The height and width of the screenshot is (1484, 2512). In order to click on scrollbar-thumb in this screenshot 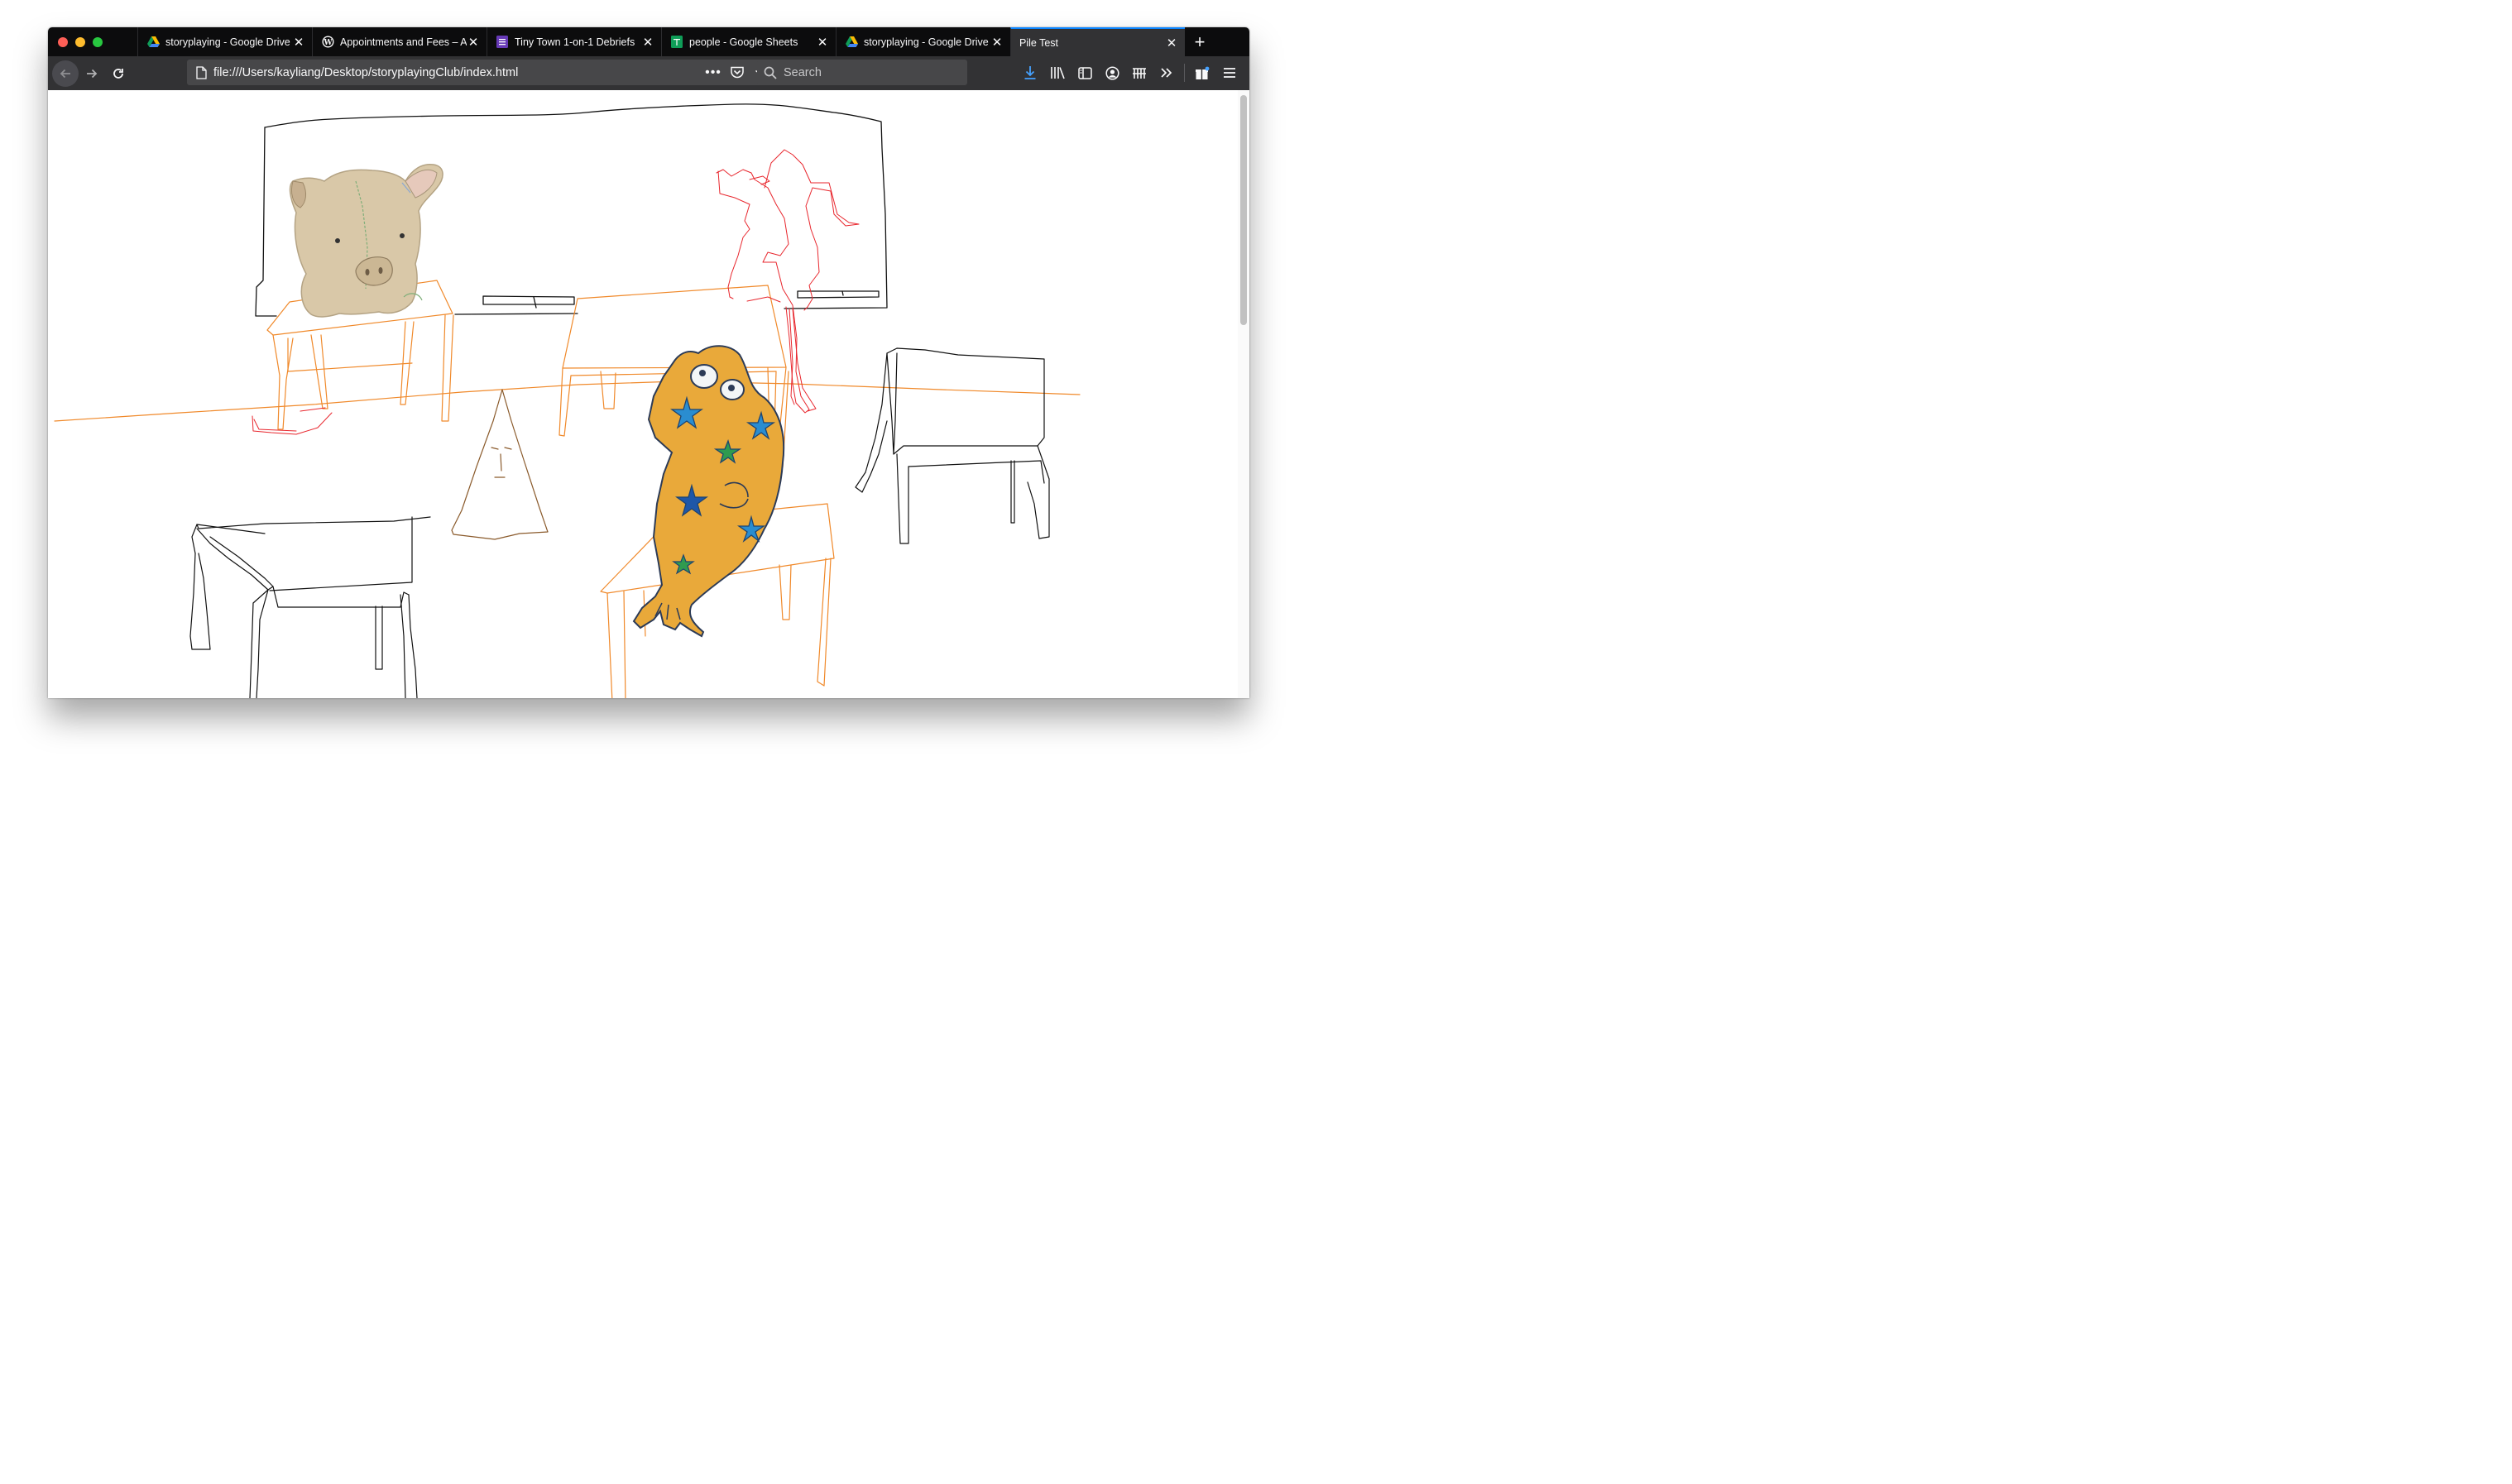, I will do `click(1243, 210)`.